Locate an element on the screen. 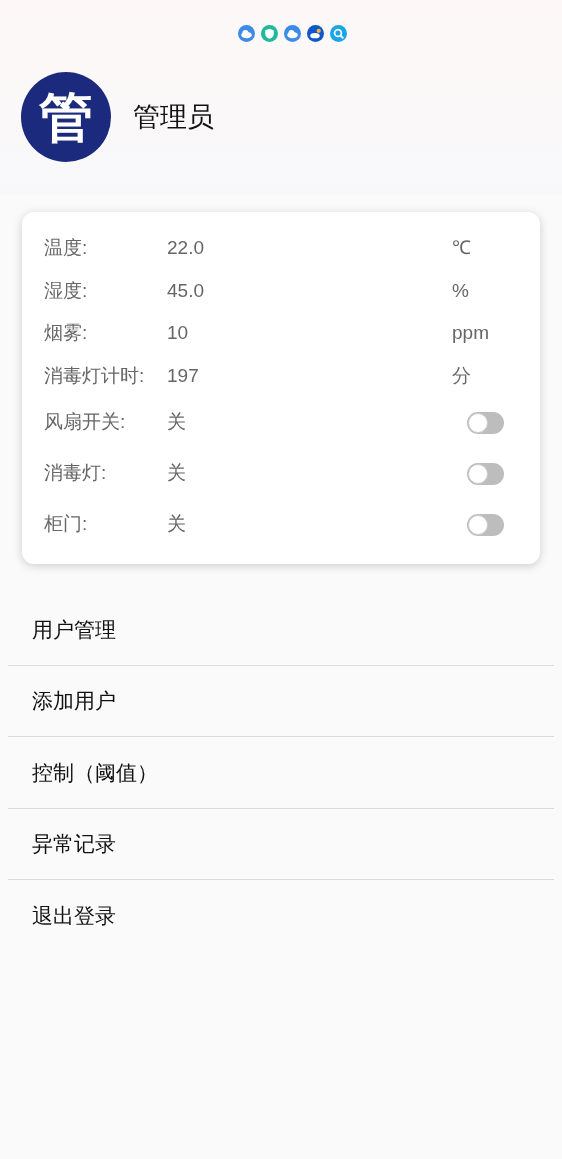 This screenshot has width=562, height=1159. unit-label: 分 is located at coordinates (461, 375).